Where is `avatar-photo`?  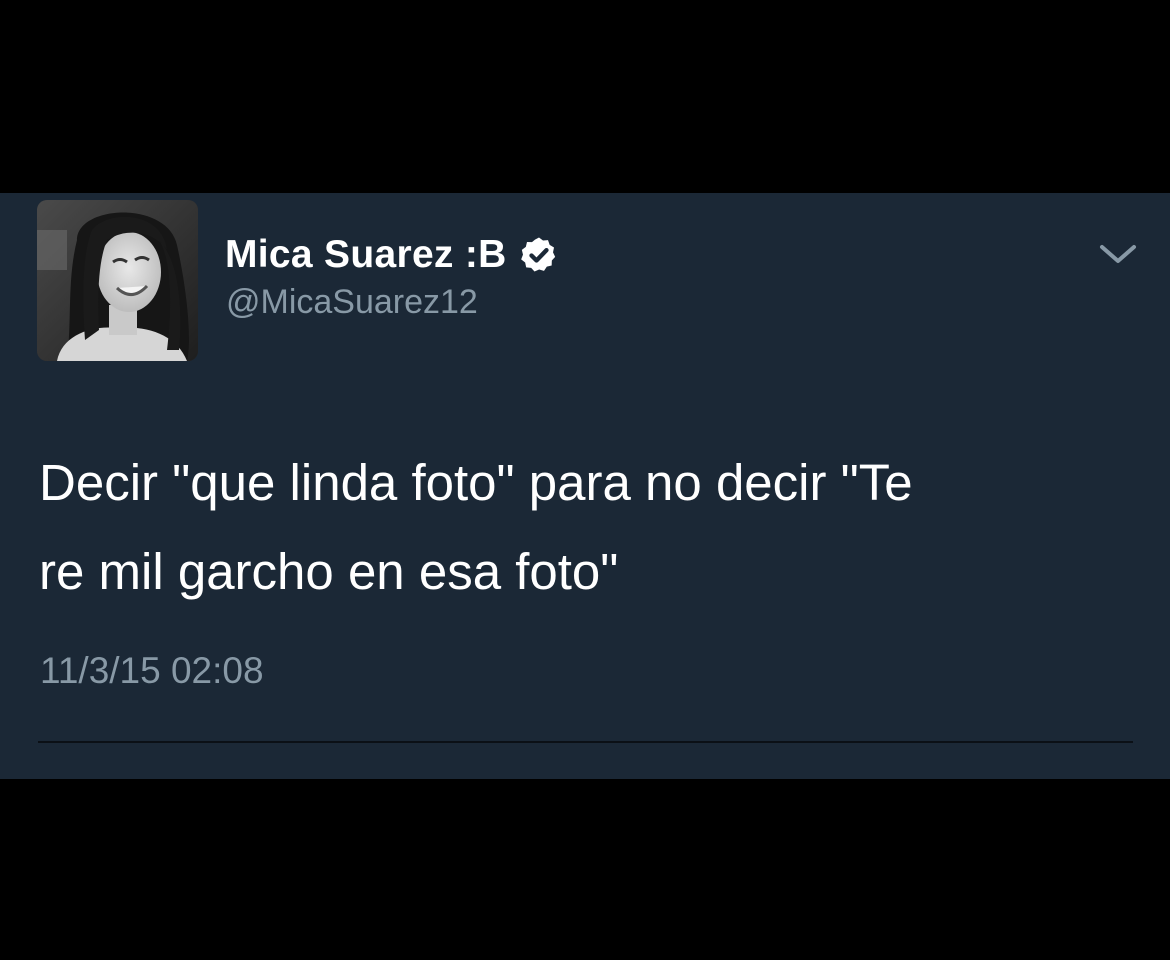
avatar-photo is located at coordinates (117, 280).